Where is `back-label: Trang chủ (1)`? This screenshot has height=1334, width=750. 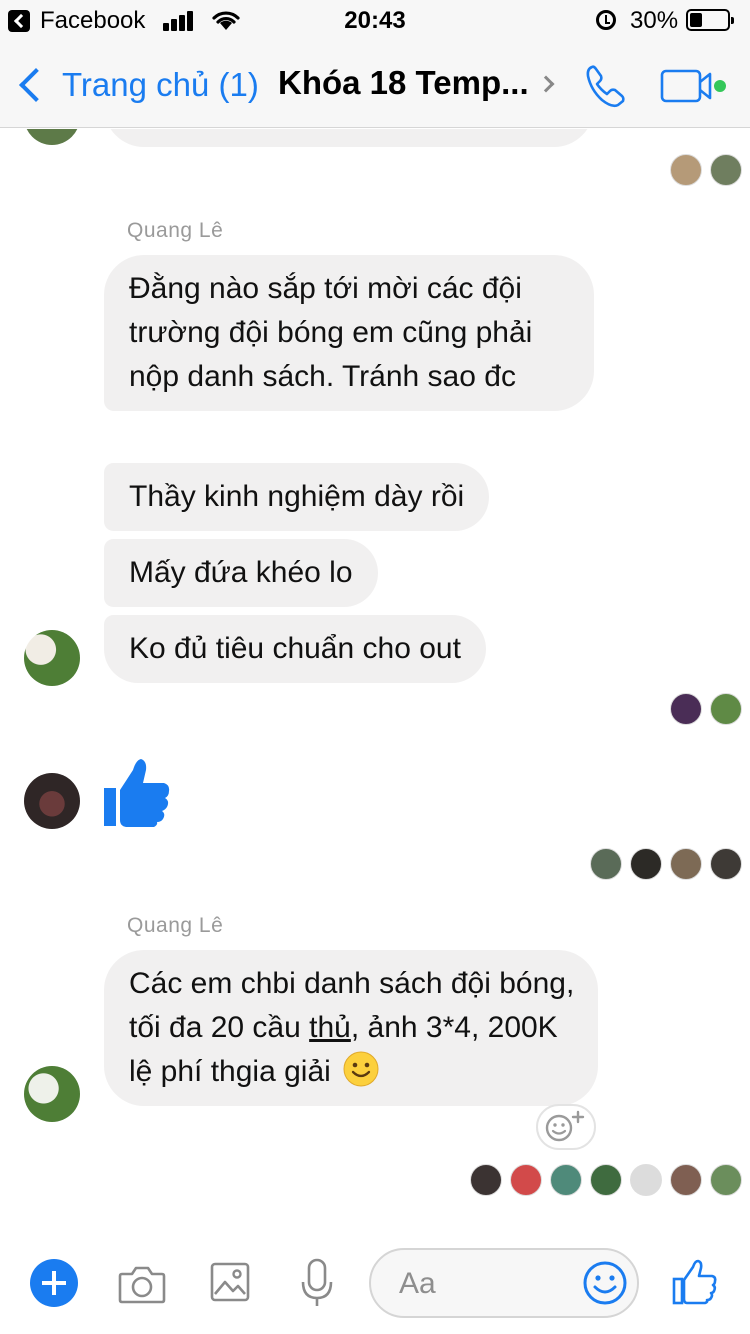 back-label: Trang chủ (1) is located at coordinates (160, 84).